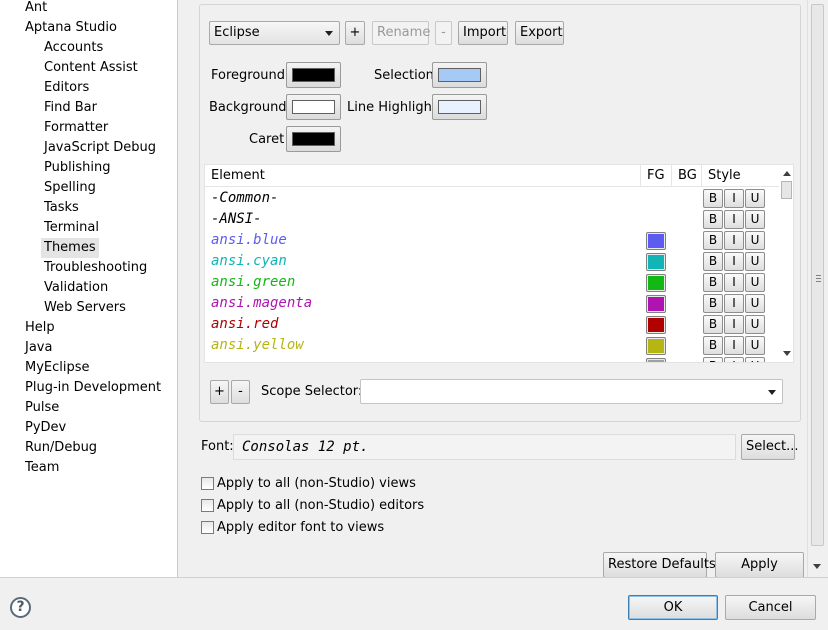 The height and width of the screenshot is (630, 828). I want to click on scroll-up-icon, so click(787, 173).